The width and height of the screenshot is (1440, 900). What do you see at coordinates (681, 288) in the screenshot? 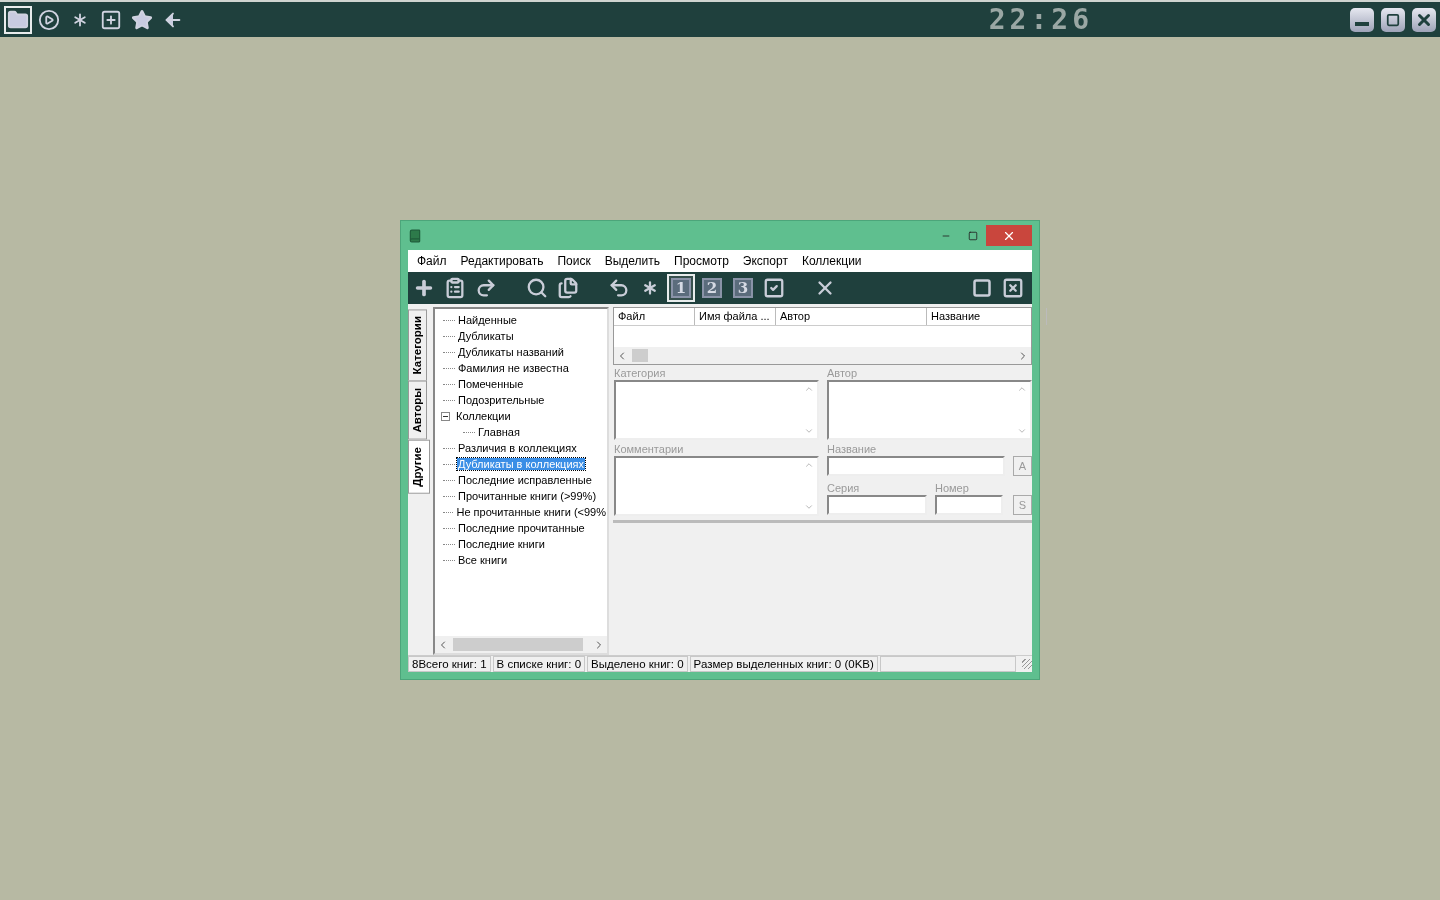
I see `view-button: 1` at bounding box center [681, 288].